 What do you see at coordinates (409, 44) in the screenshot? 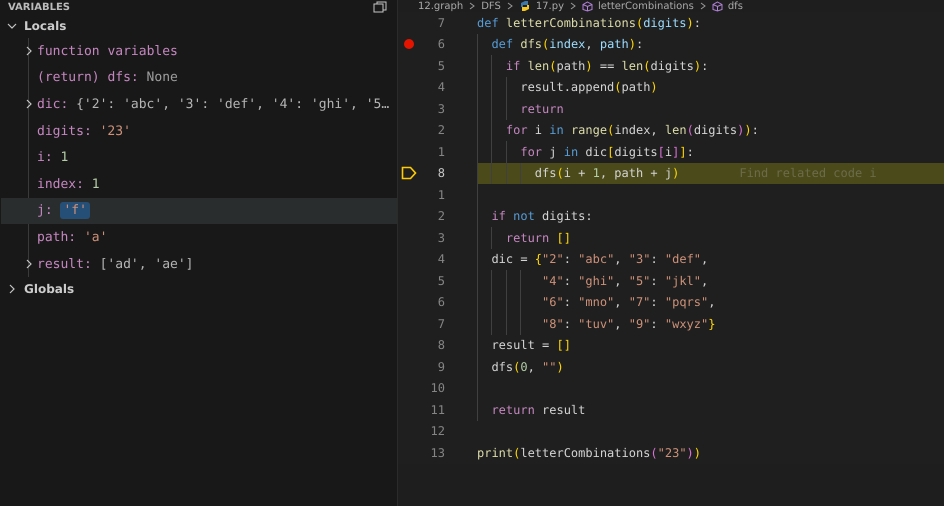
I see `breakpoint-icon` at bounding box center [409, 44].